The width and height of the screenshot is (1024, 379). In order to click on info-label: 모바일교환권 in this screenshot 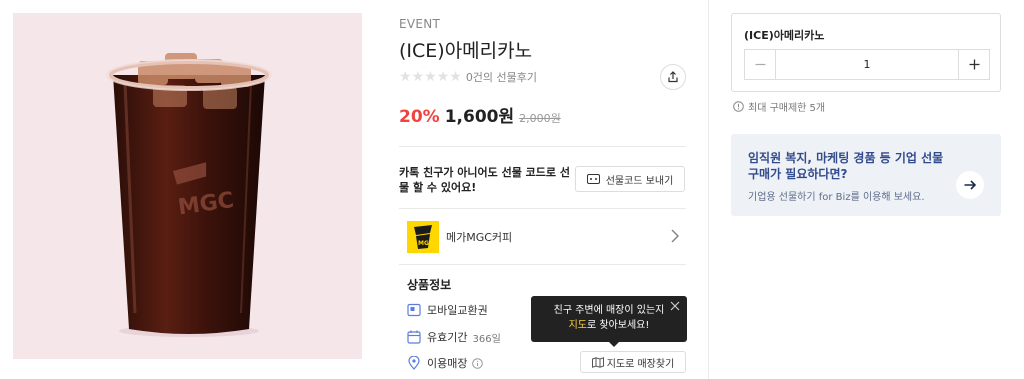, I will do `click(457, 310)`.